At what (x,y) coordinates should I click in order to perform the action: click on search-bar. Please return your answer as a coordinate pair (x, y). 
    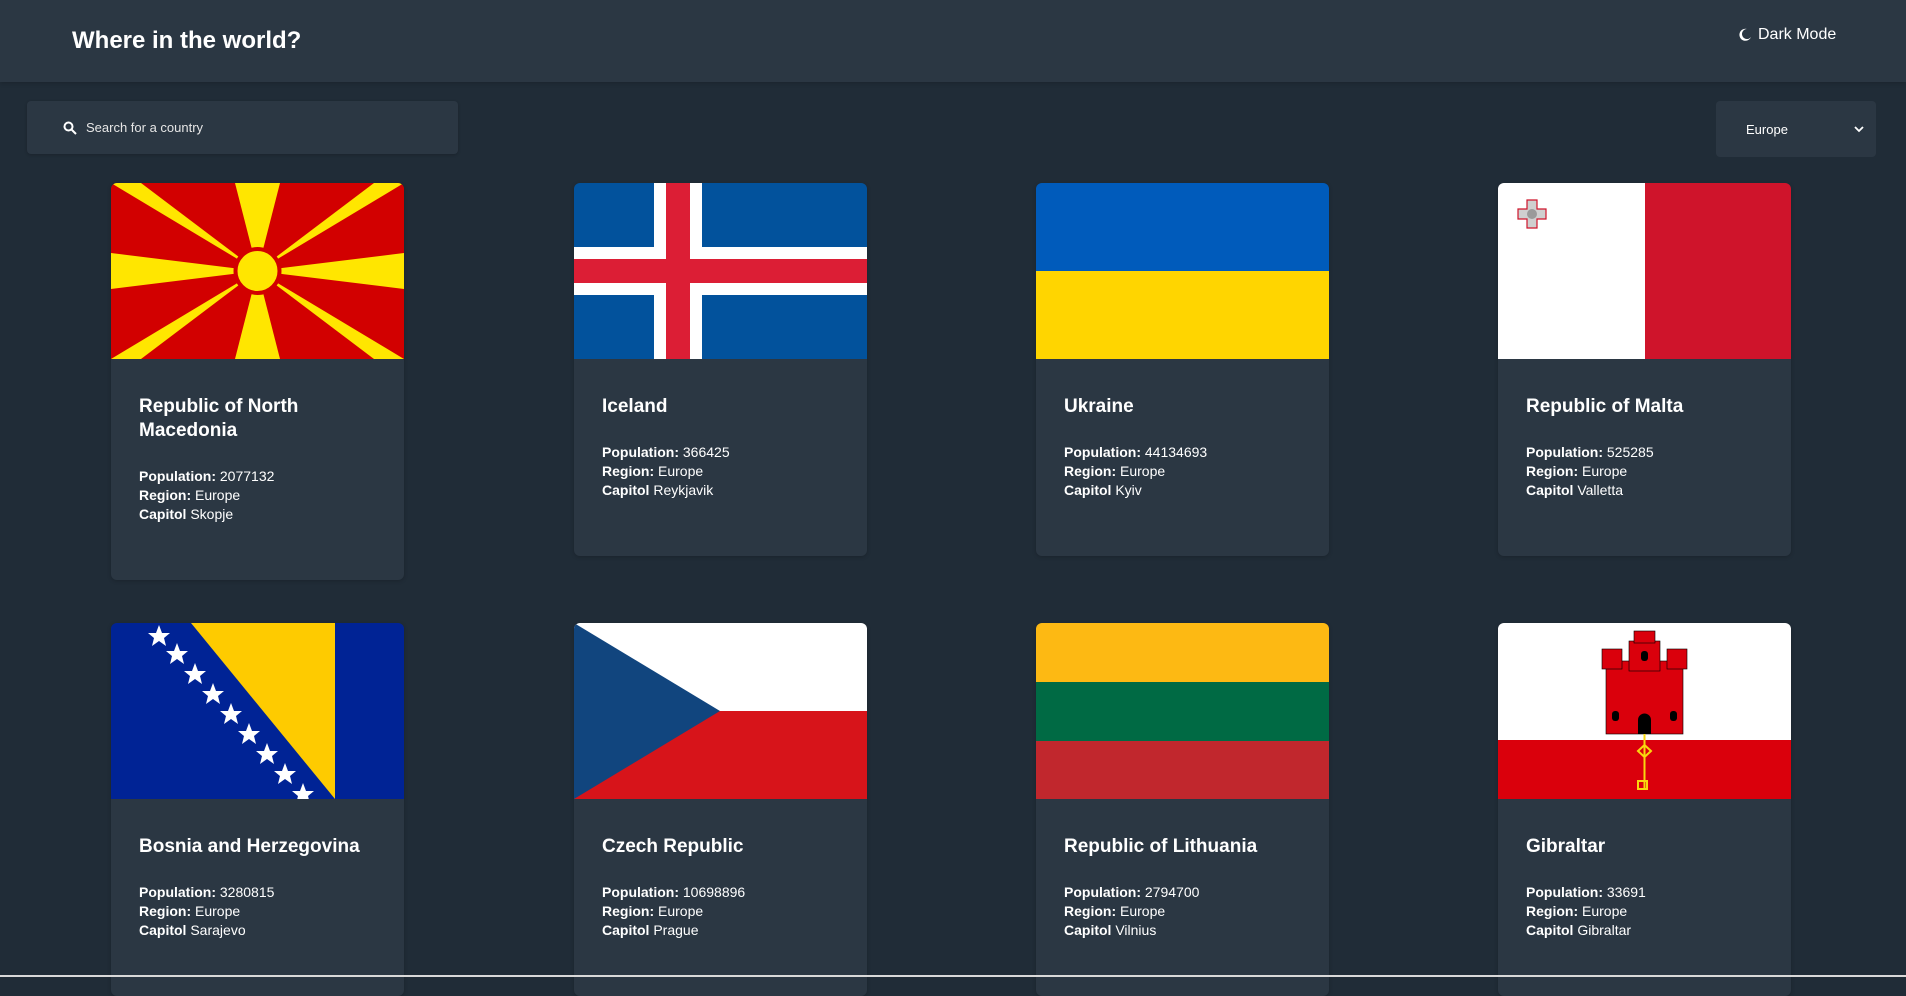
    Looking at the image, I should click on (242, 127).